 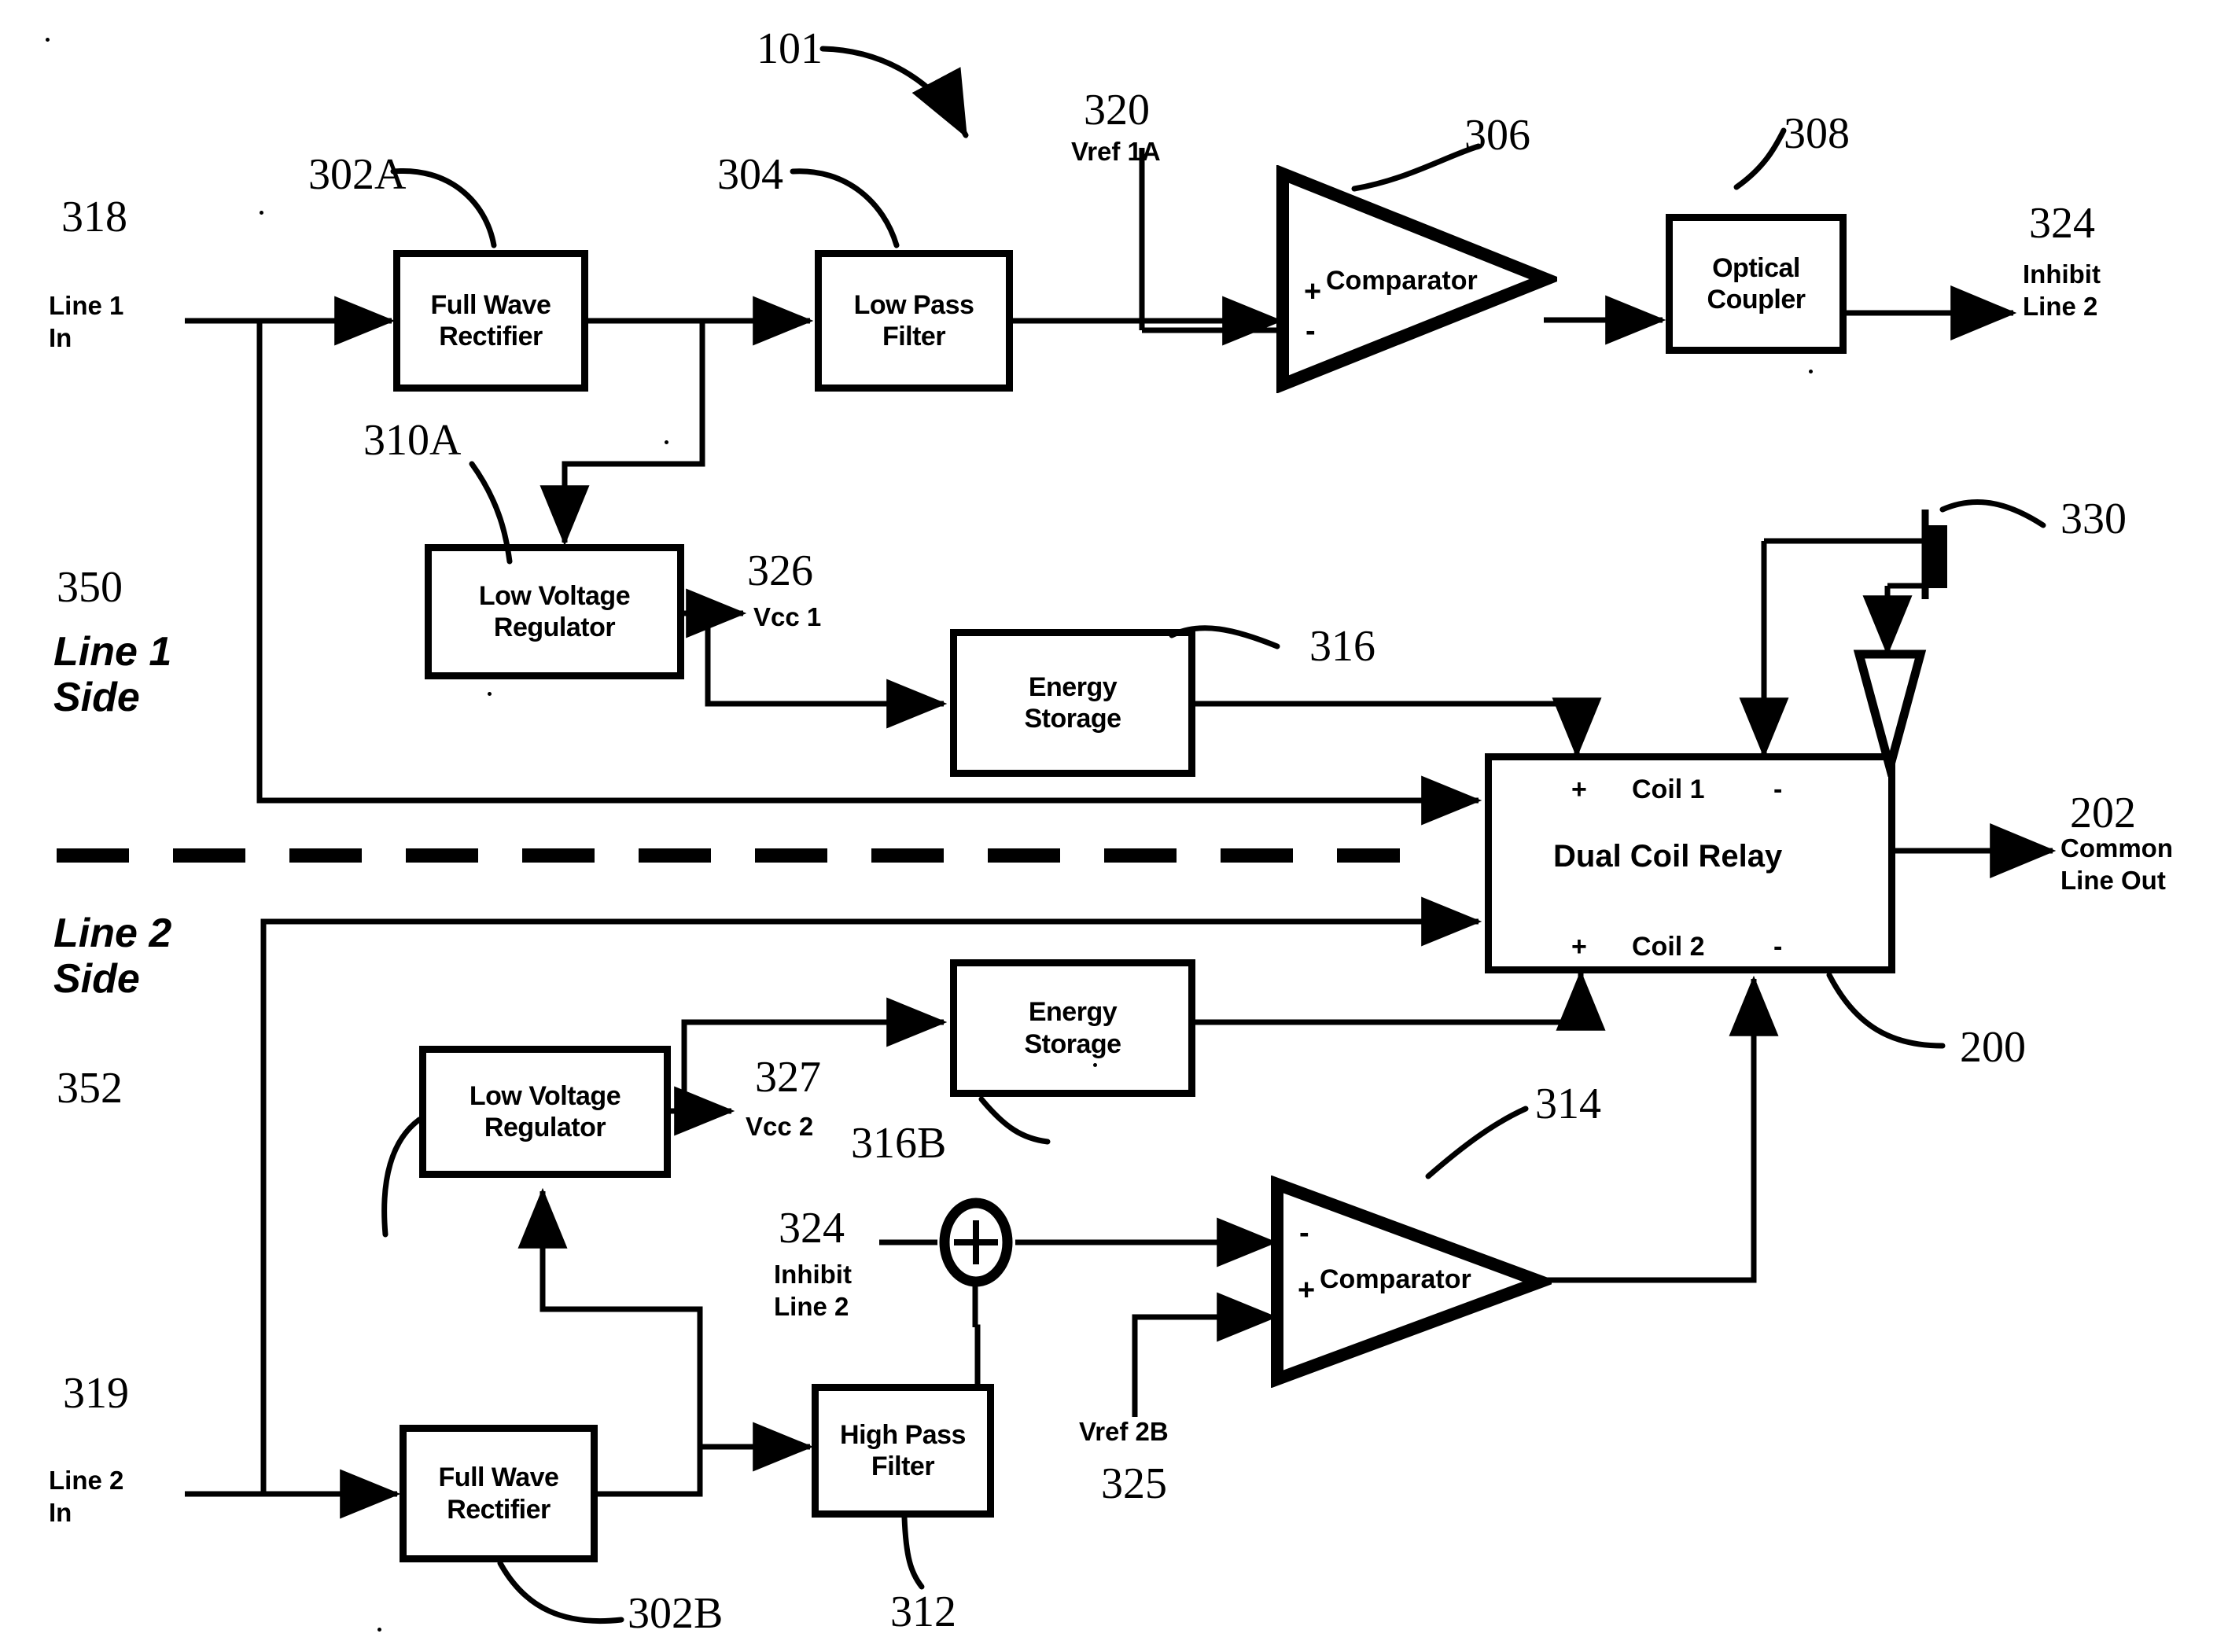 I want to click on block-energy-storage-2: Energy Storage, so click(x=1072, y=1028).